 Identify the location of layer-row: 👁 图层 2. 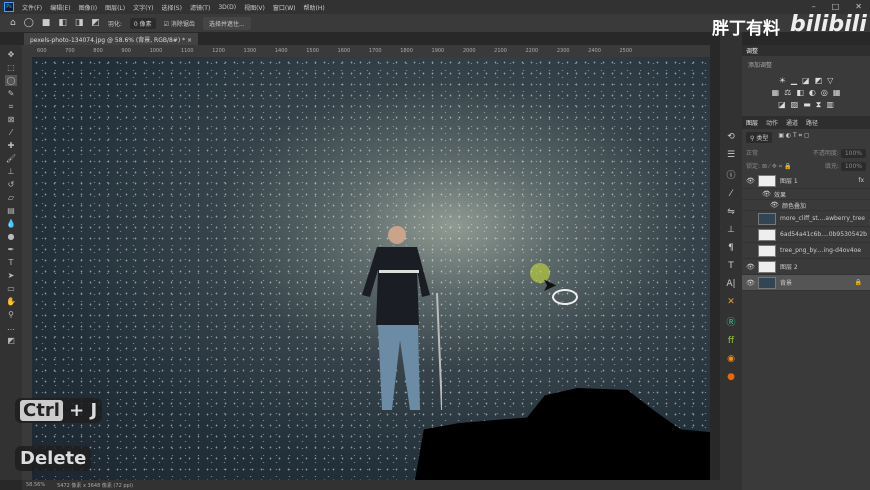
(806, 267).